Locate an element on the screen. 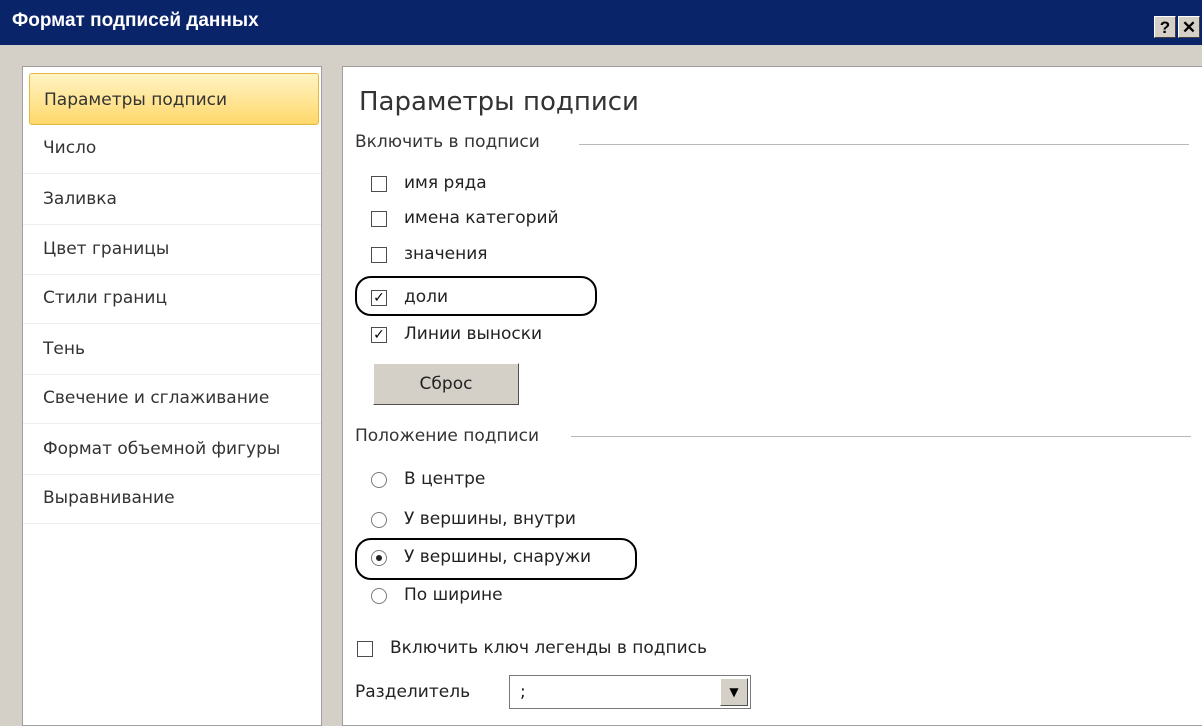  title-bar: Формат подписей данных ? ✕ is located at coordinates (601, 22).